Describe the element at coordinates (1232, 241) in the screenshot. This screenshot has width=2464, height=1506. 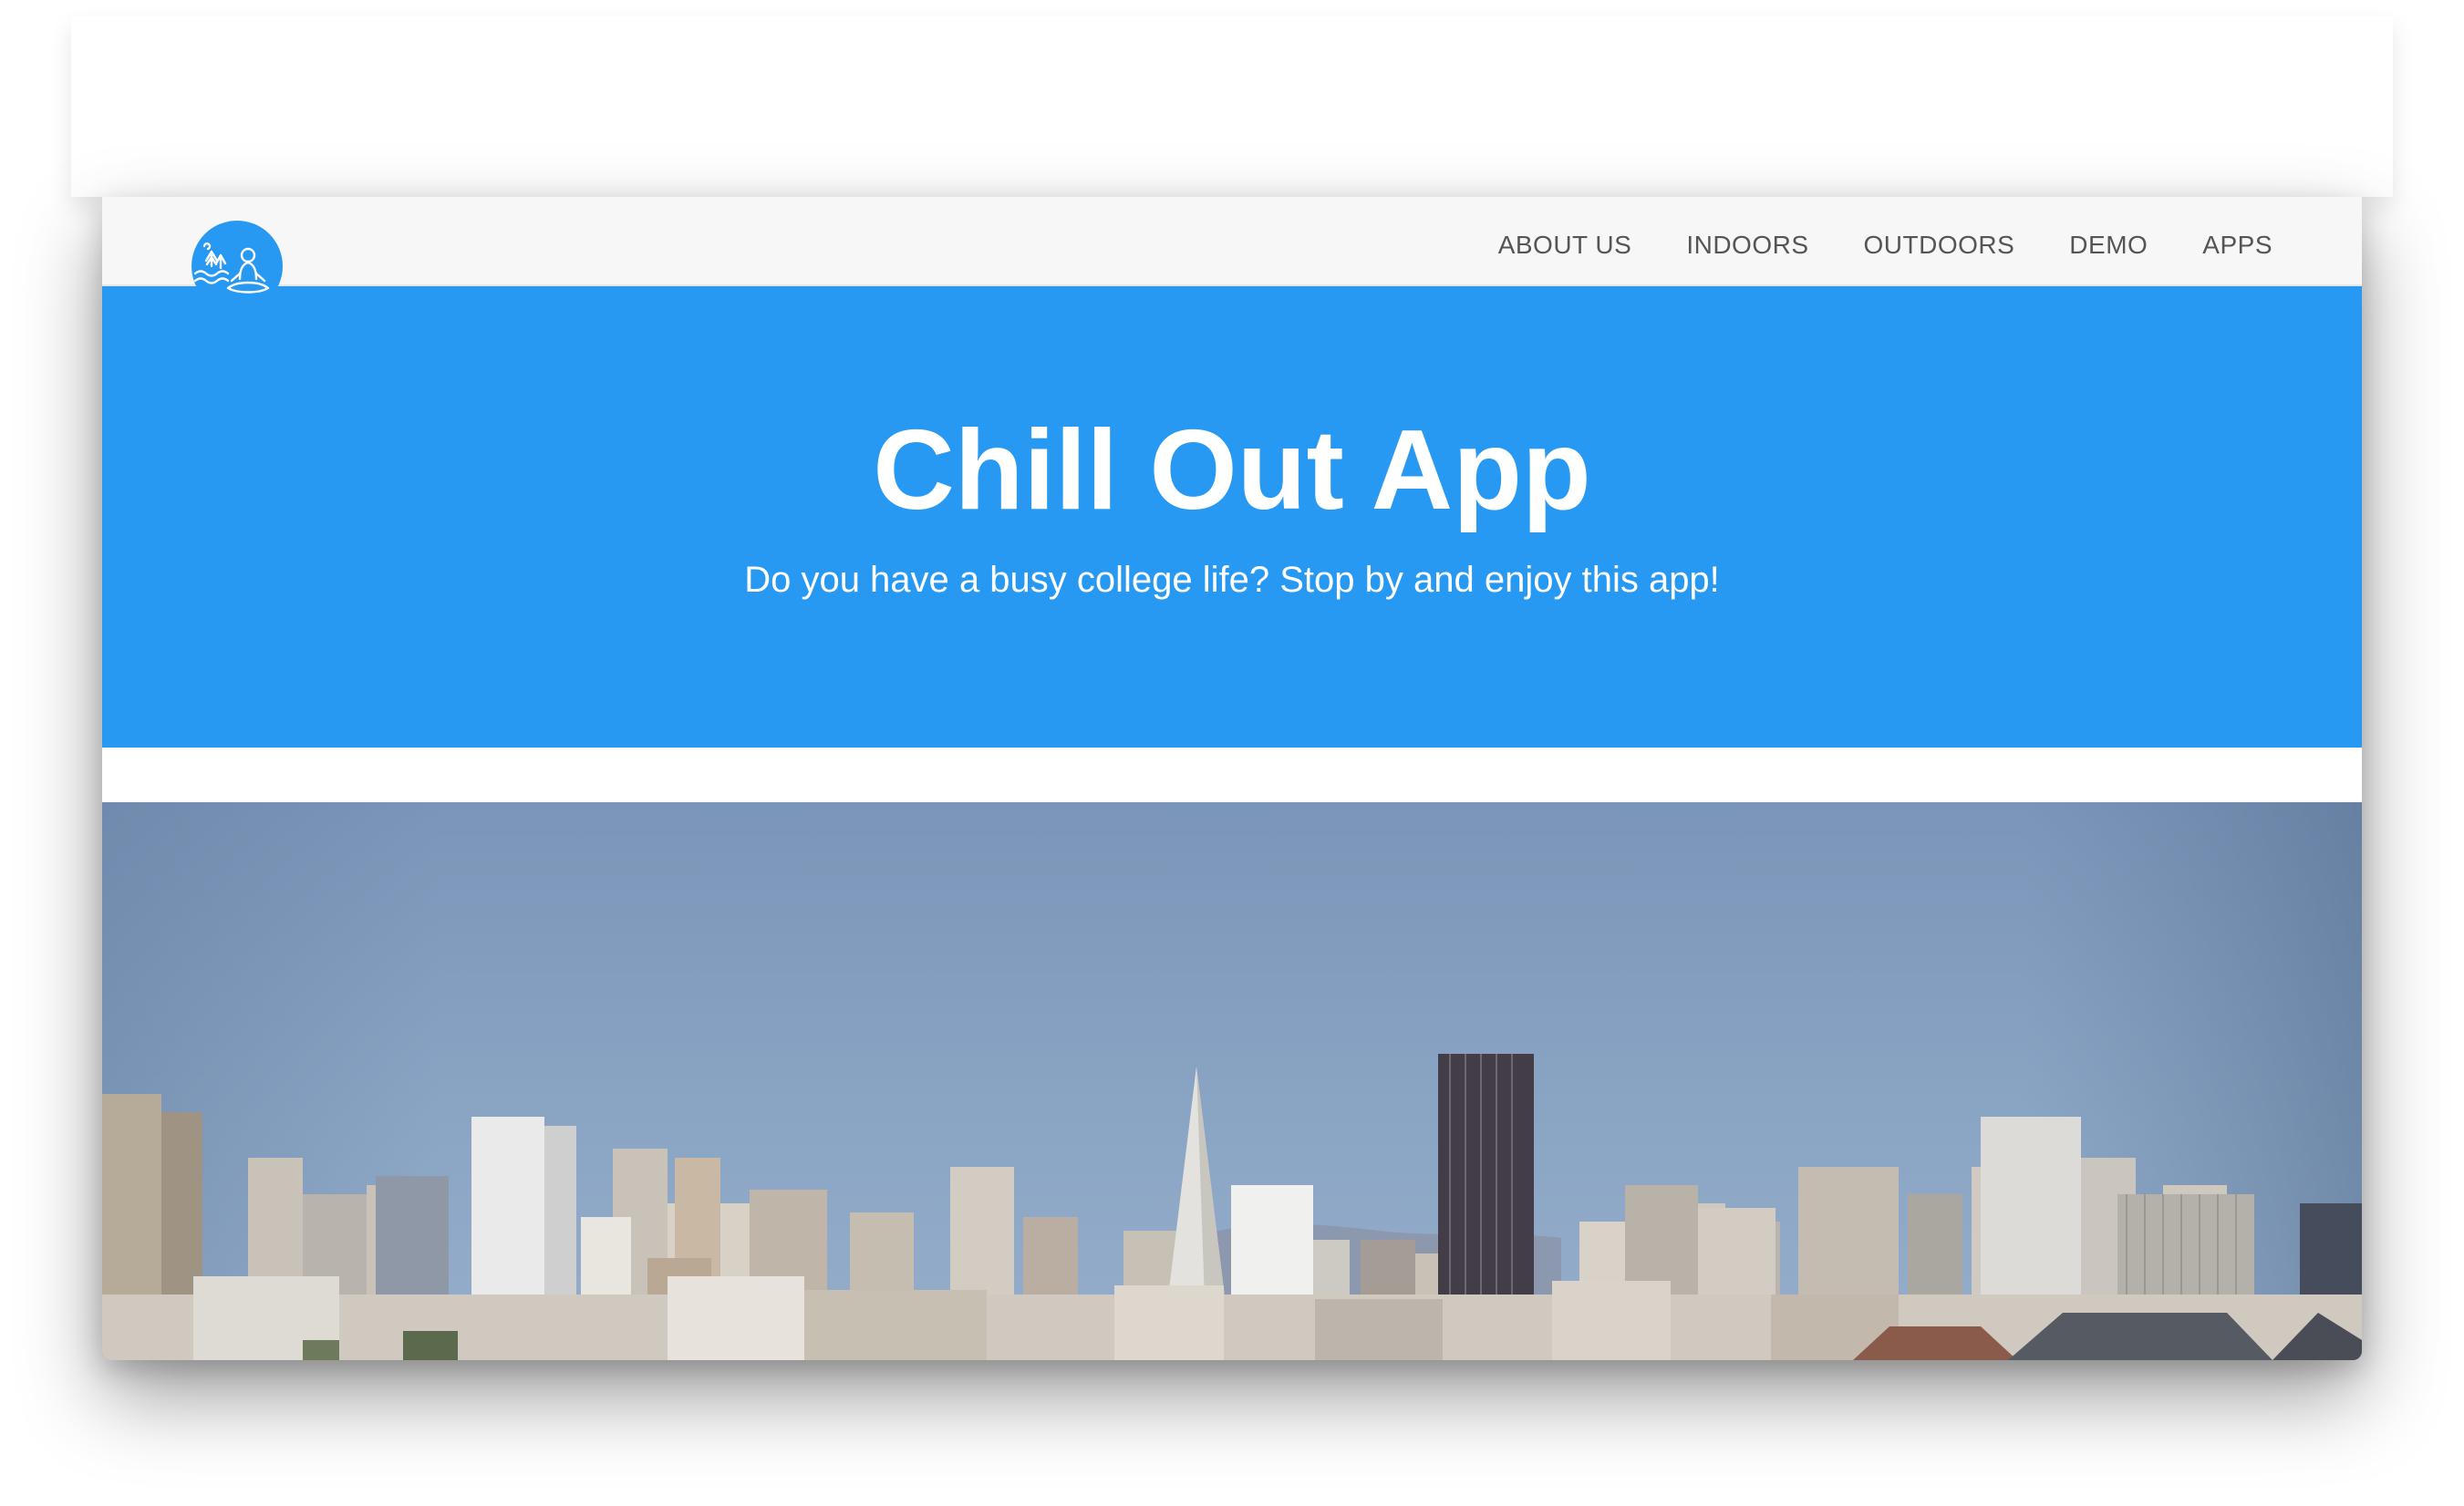
I see `top-navbar: ABOUT US INDOORS OUTDOORS DEMO APPS` at that location.